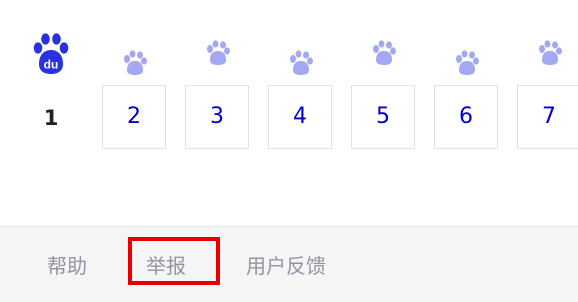 The height and width of the screenshot is (302, 578). What do you see at coordinates (166, 266) in the screenshot?
I see `footer-link-report: 举报` at bounding box center [166, 266].